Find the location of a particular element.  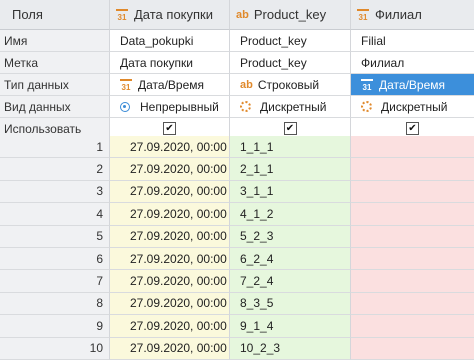

type-product-key: ab Строковый is located at coordinates (290, 85).